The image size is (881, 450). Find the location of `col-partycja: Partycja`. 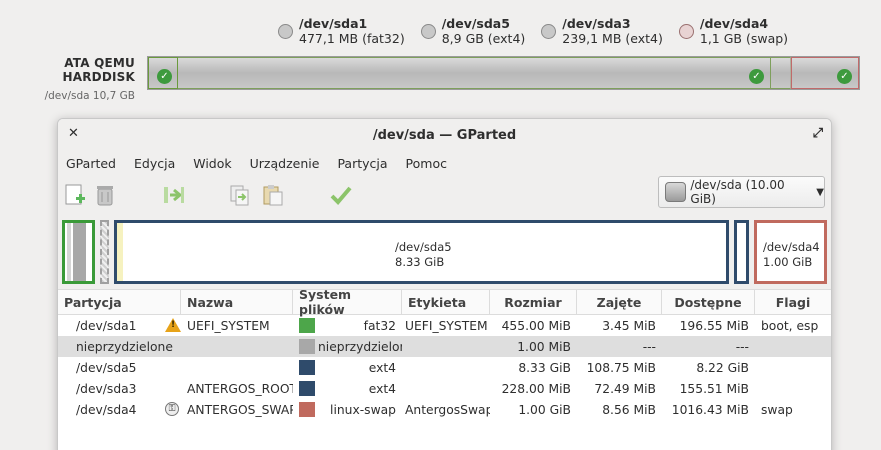

col-partycja: Partycja is located at coordinates (119, 302).